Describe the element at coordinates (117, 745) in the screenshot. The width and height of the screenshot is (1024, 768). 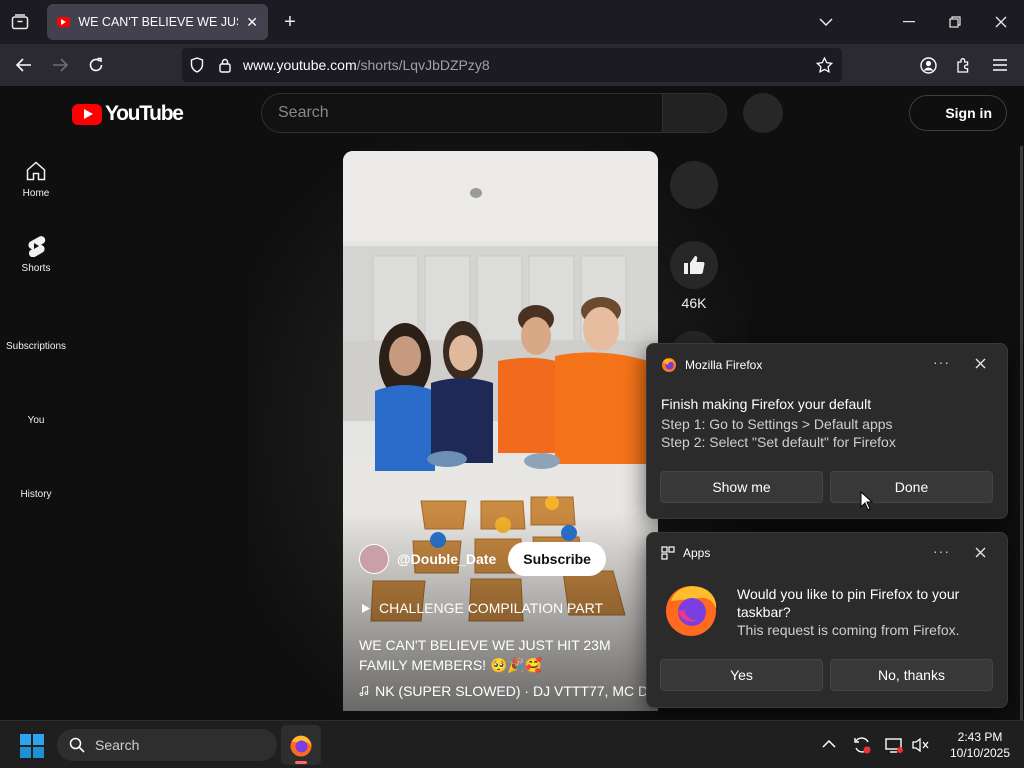
I see `taskbar-search-placeholder: Search` at that location.